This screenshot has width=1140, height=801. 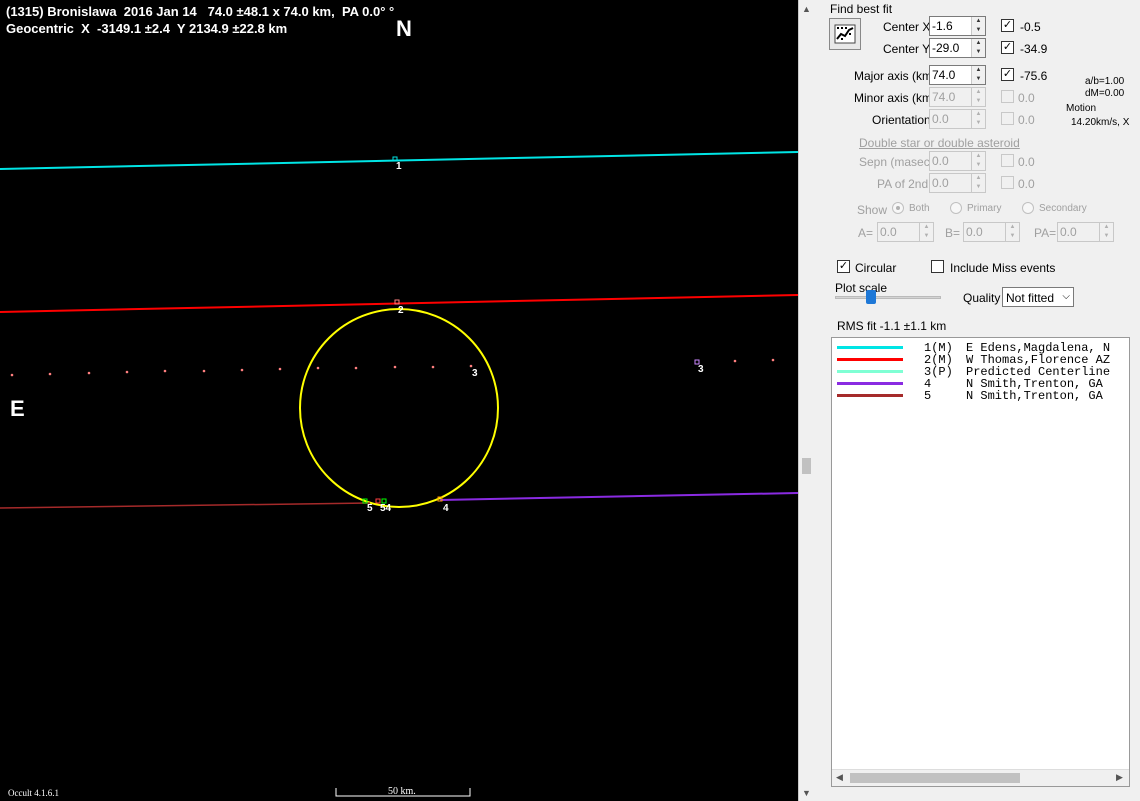 What do you see at coordinates (907, 27) in the screenshot?
I see `center-x-label: Center X` at bounding box center [907, 27].